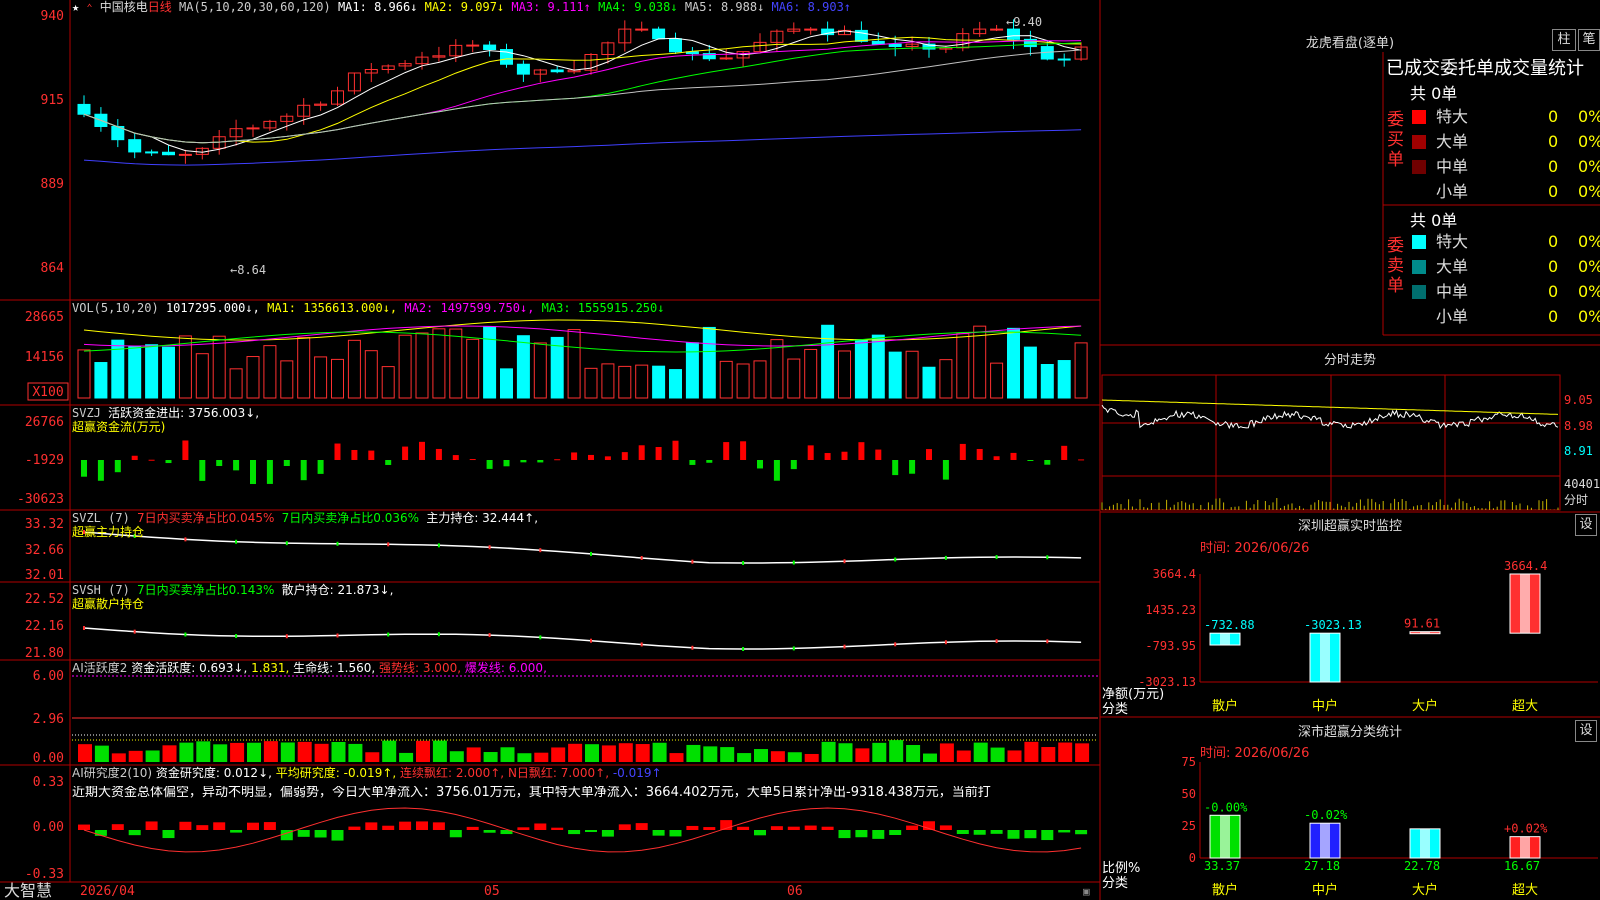 This screenshot has width=1600, height=900. What do you see at coordinates (1192, 858) in the screenshot?
I see `axis-label: 0` at bounding box center [1192, 858].